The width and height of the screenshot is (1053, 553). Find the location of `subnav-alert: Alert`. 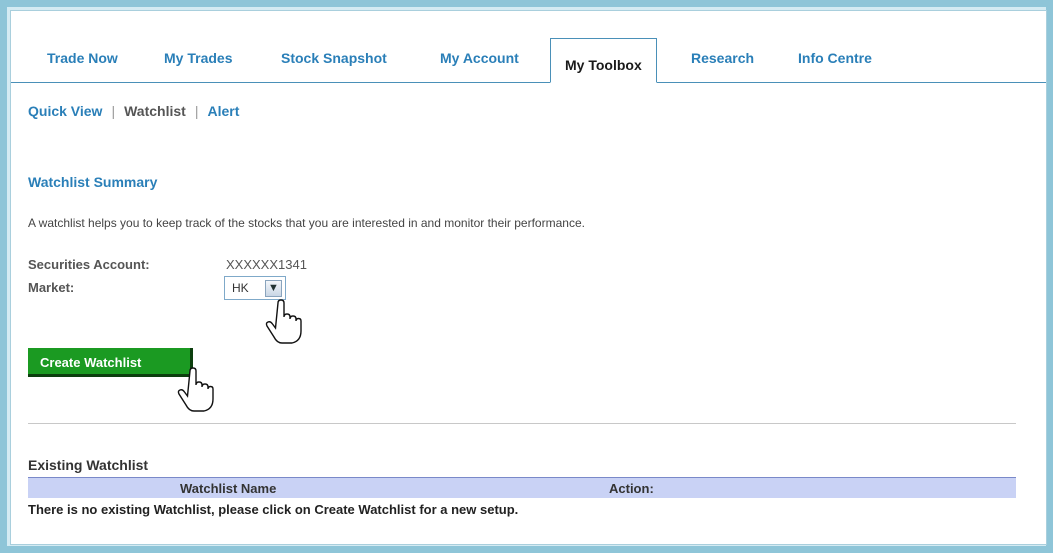

subnav-alert: Alert is located at coordinates (223, 111).